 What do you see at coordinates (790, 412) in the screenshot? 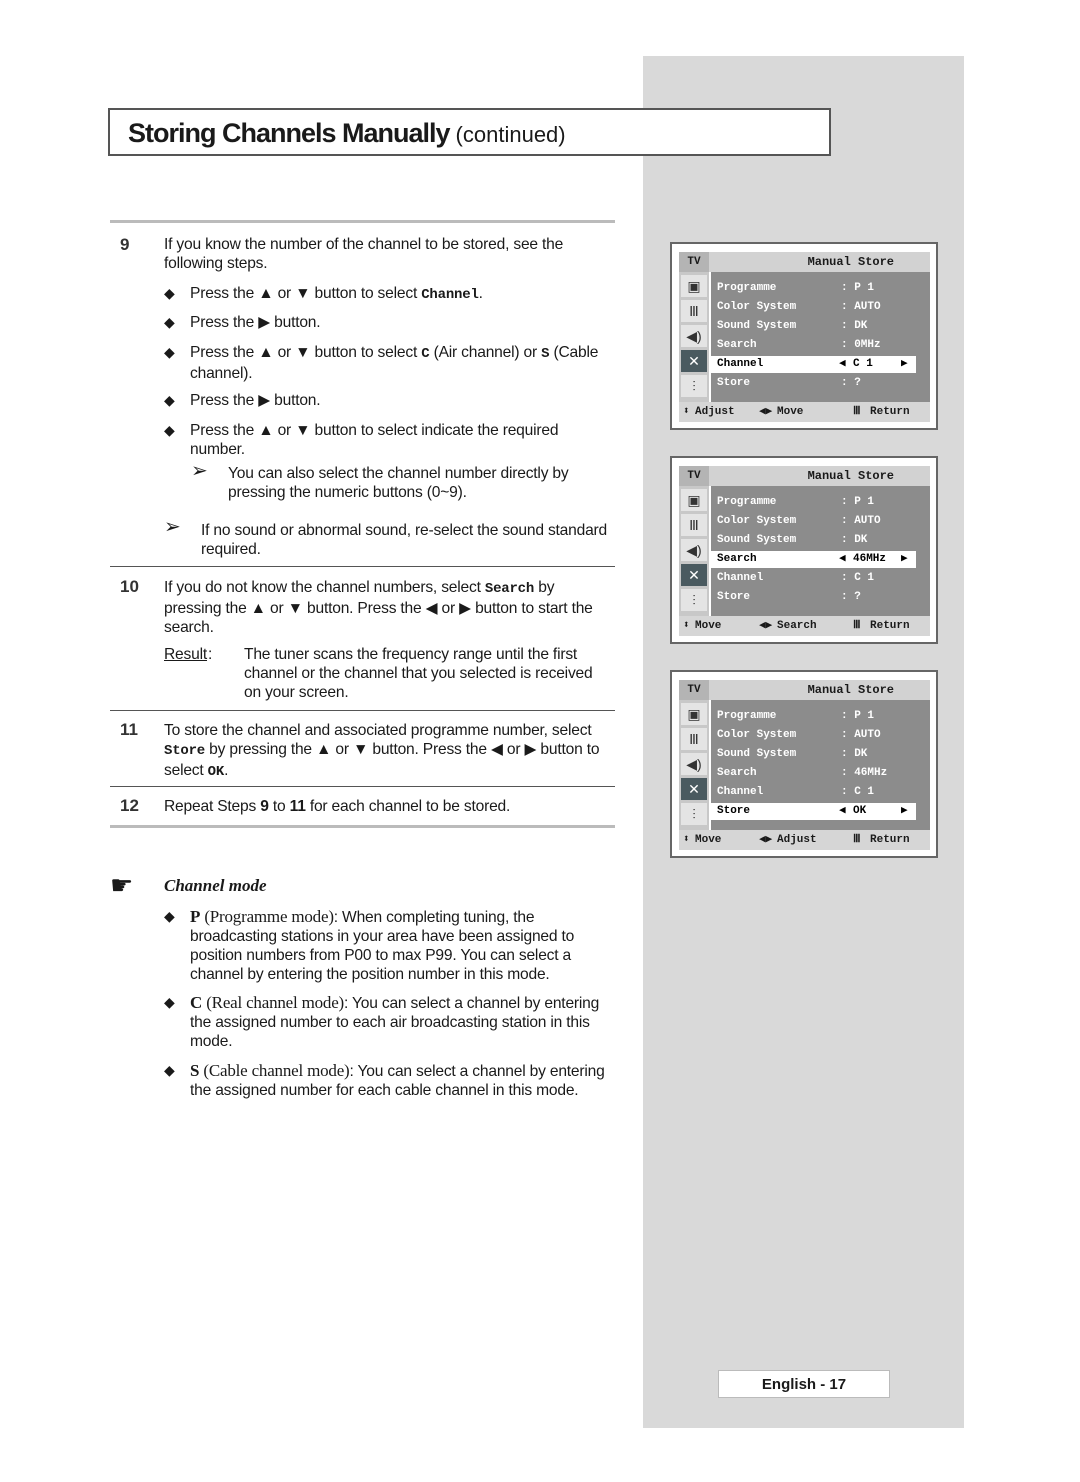
I see `foot-2: Move` at bounding box center [790, 412].